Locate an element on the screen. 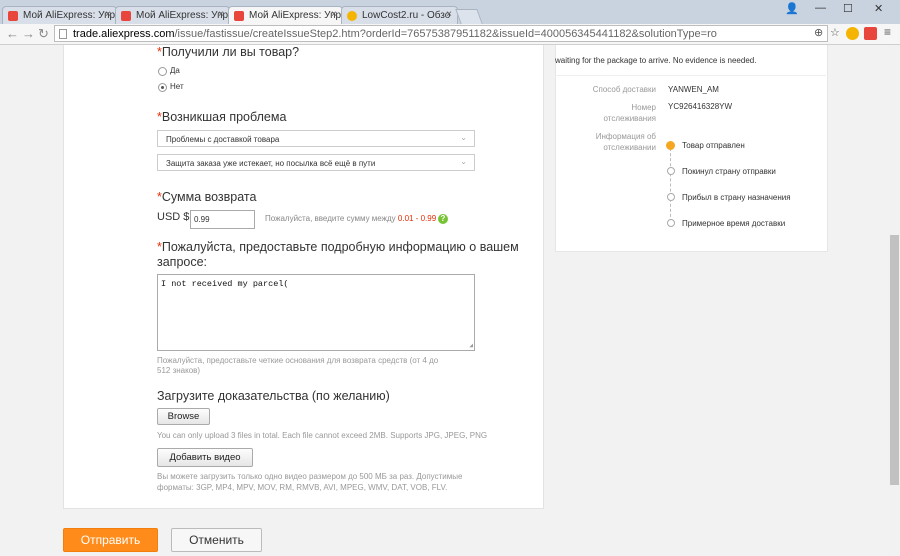 Image resolution: width=900 pixels, height=556 pixels. timeline-line is located at coordinates (670, 185).